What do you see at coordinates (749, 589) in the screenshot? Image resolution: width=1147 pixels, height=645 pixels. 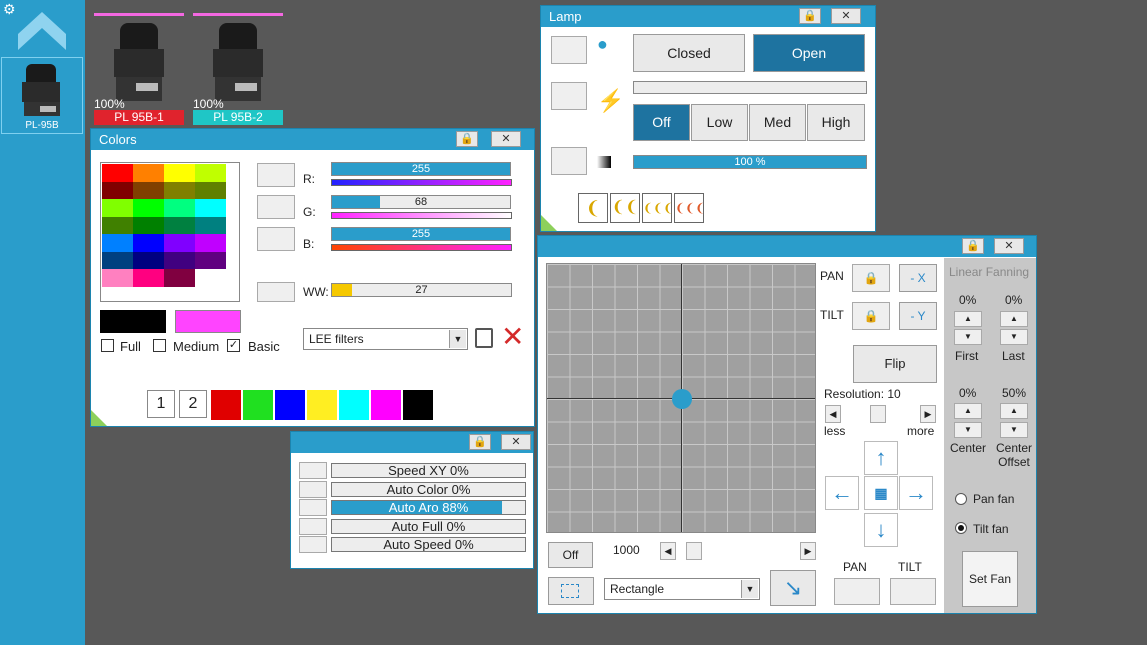 I see `chevron-down-icon: ▼` at bounding box center [749, 589].